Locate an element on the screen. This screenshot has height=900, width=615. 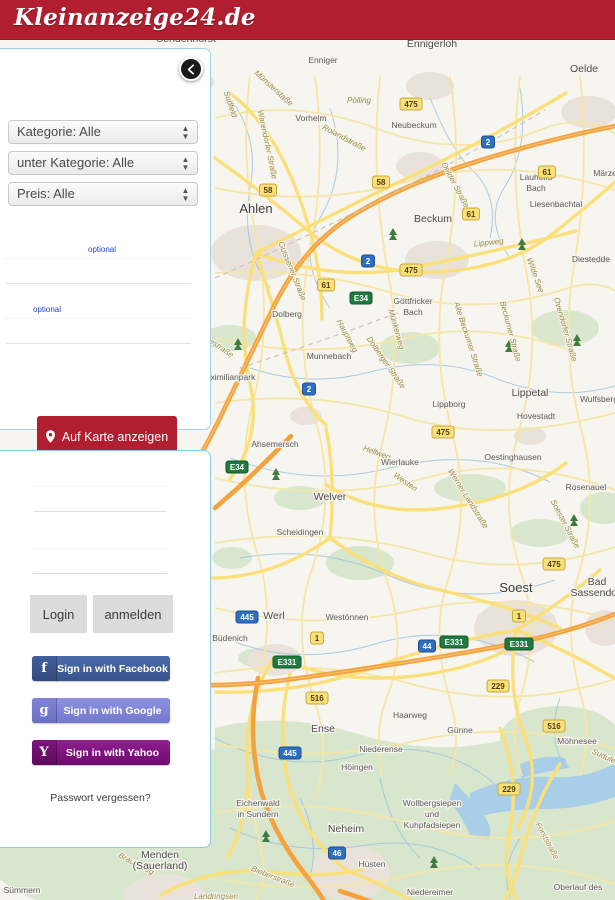
select-kategorie: Kategorie: Alle ▲ ▼ is located at coordinates (103, 132).